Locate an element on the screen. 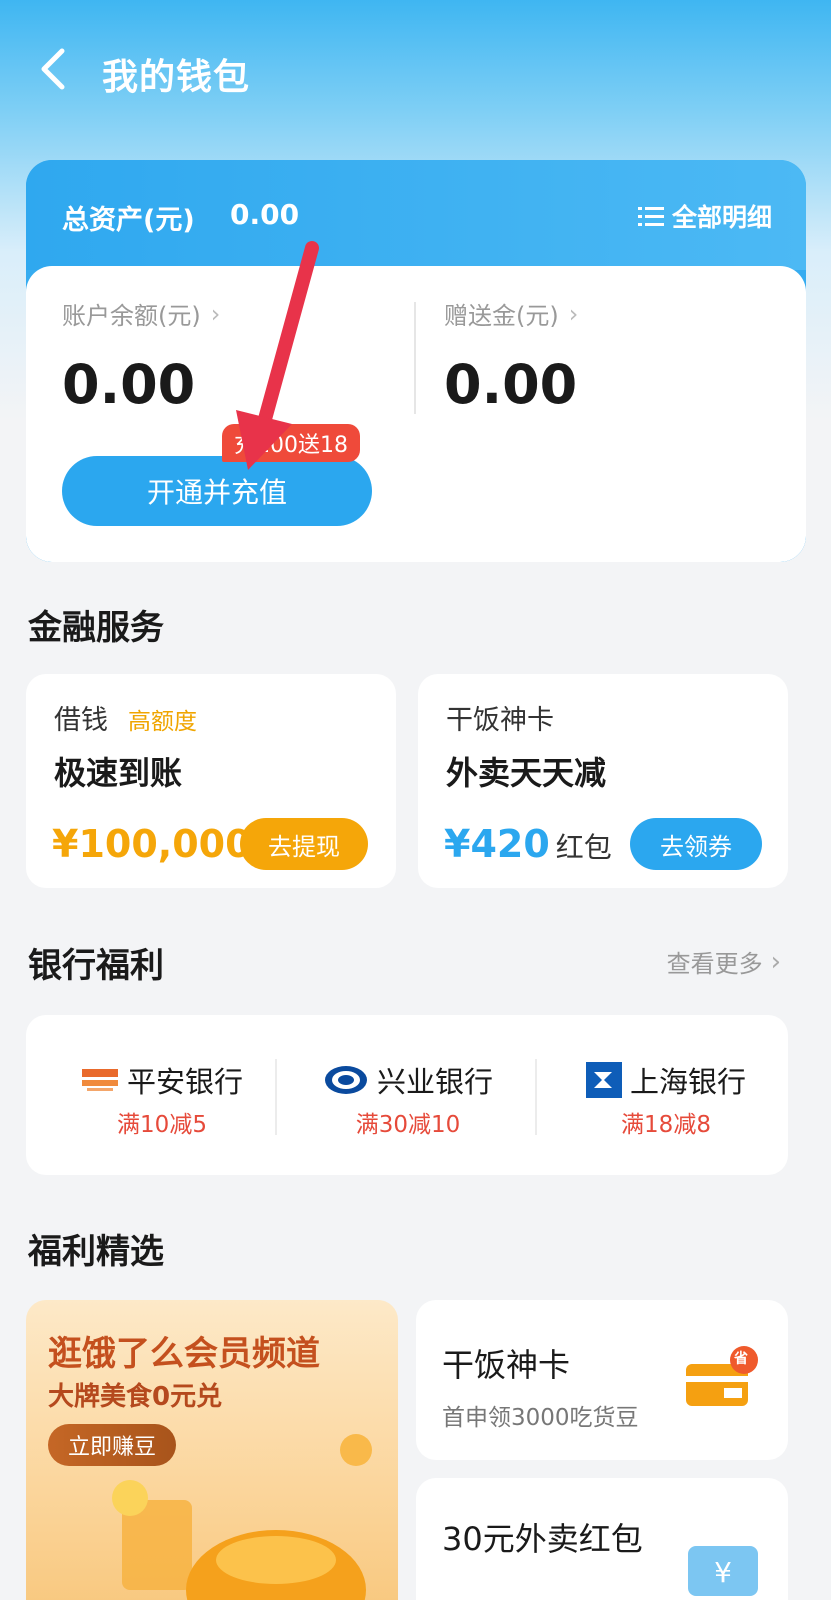 The height and width of the screenshot is (1600, 831). meal-card-promo: 干饭神卡 首申领3000吃货豆 省 is located at coordinates (602, 1380).